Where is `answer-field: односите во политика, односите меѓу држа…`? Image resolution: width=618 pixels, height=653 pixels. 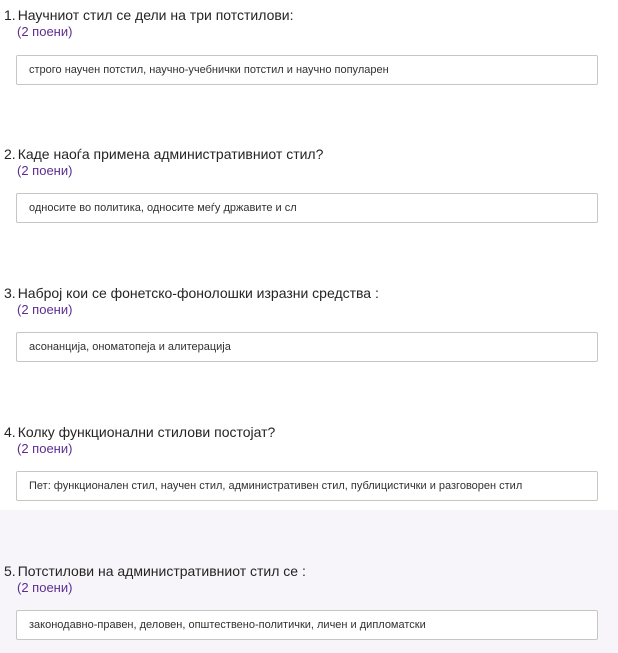
answer-field: односите во политика, односите меѓу држа… is located at coordinates (307, 208).